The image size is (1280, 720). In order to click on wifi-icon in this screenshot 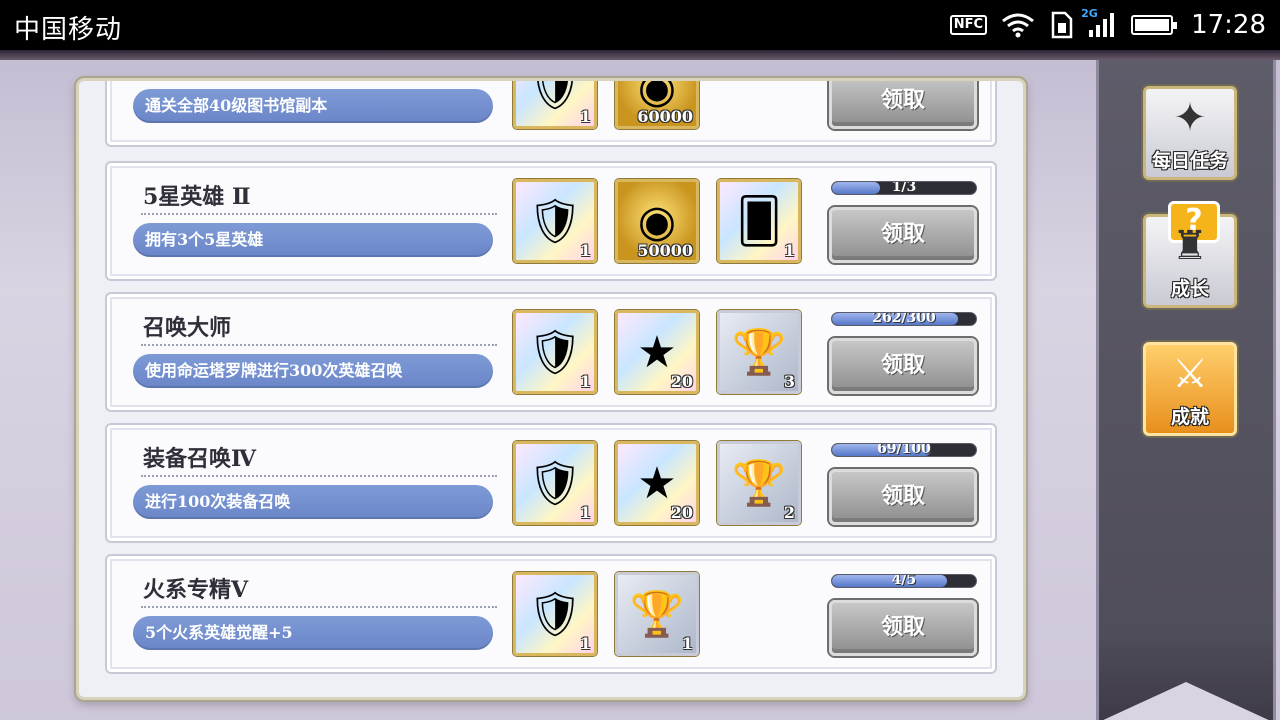, I will do `click(1018, 25)`.